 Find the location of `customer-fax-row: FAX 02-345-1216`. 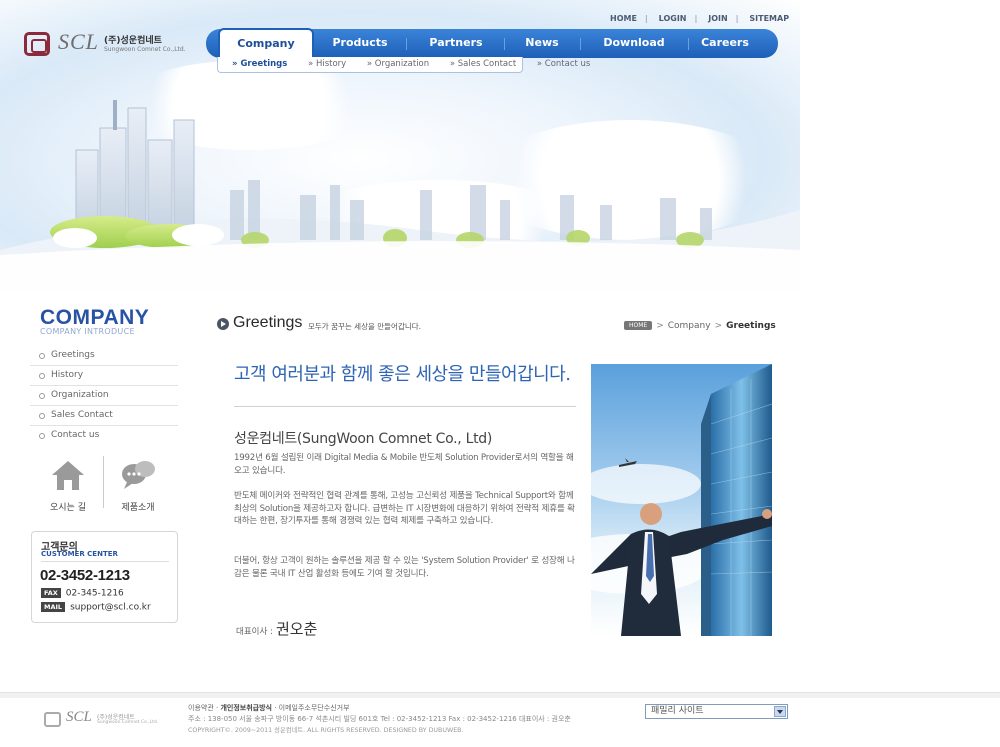

customer-fax-row: FAX 02-345-1216 is located at coordinates (82, 593).